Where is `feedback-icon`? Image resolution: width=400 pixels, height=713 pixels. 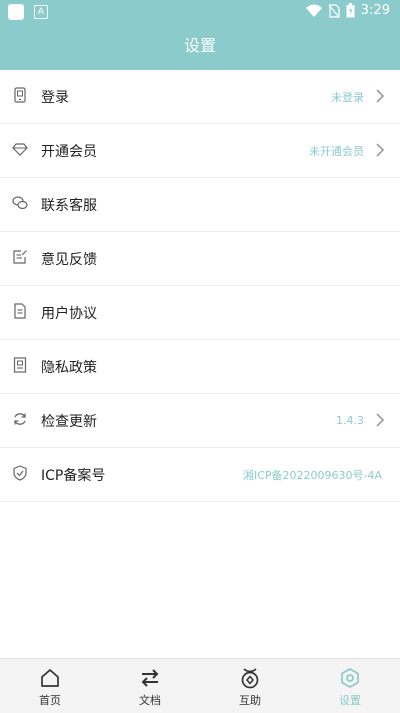
feedback-icon is located at coordinates (20, 257).